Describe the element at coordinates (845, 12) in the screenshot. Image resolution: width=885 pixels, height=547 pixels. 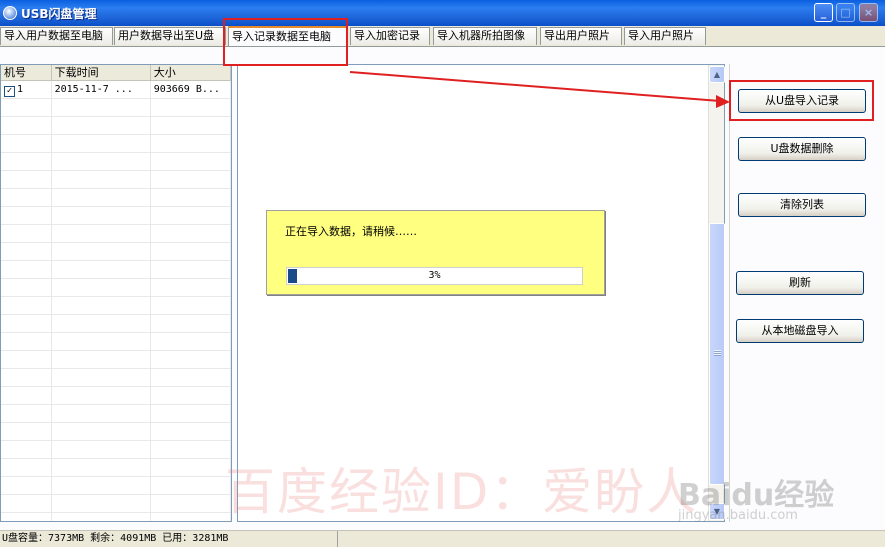
I see `maximize-button: □` at that location.